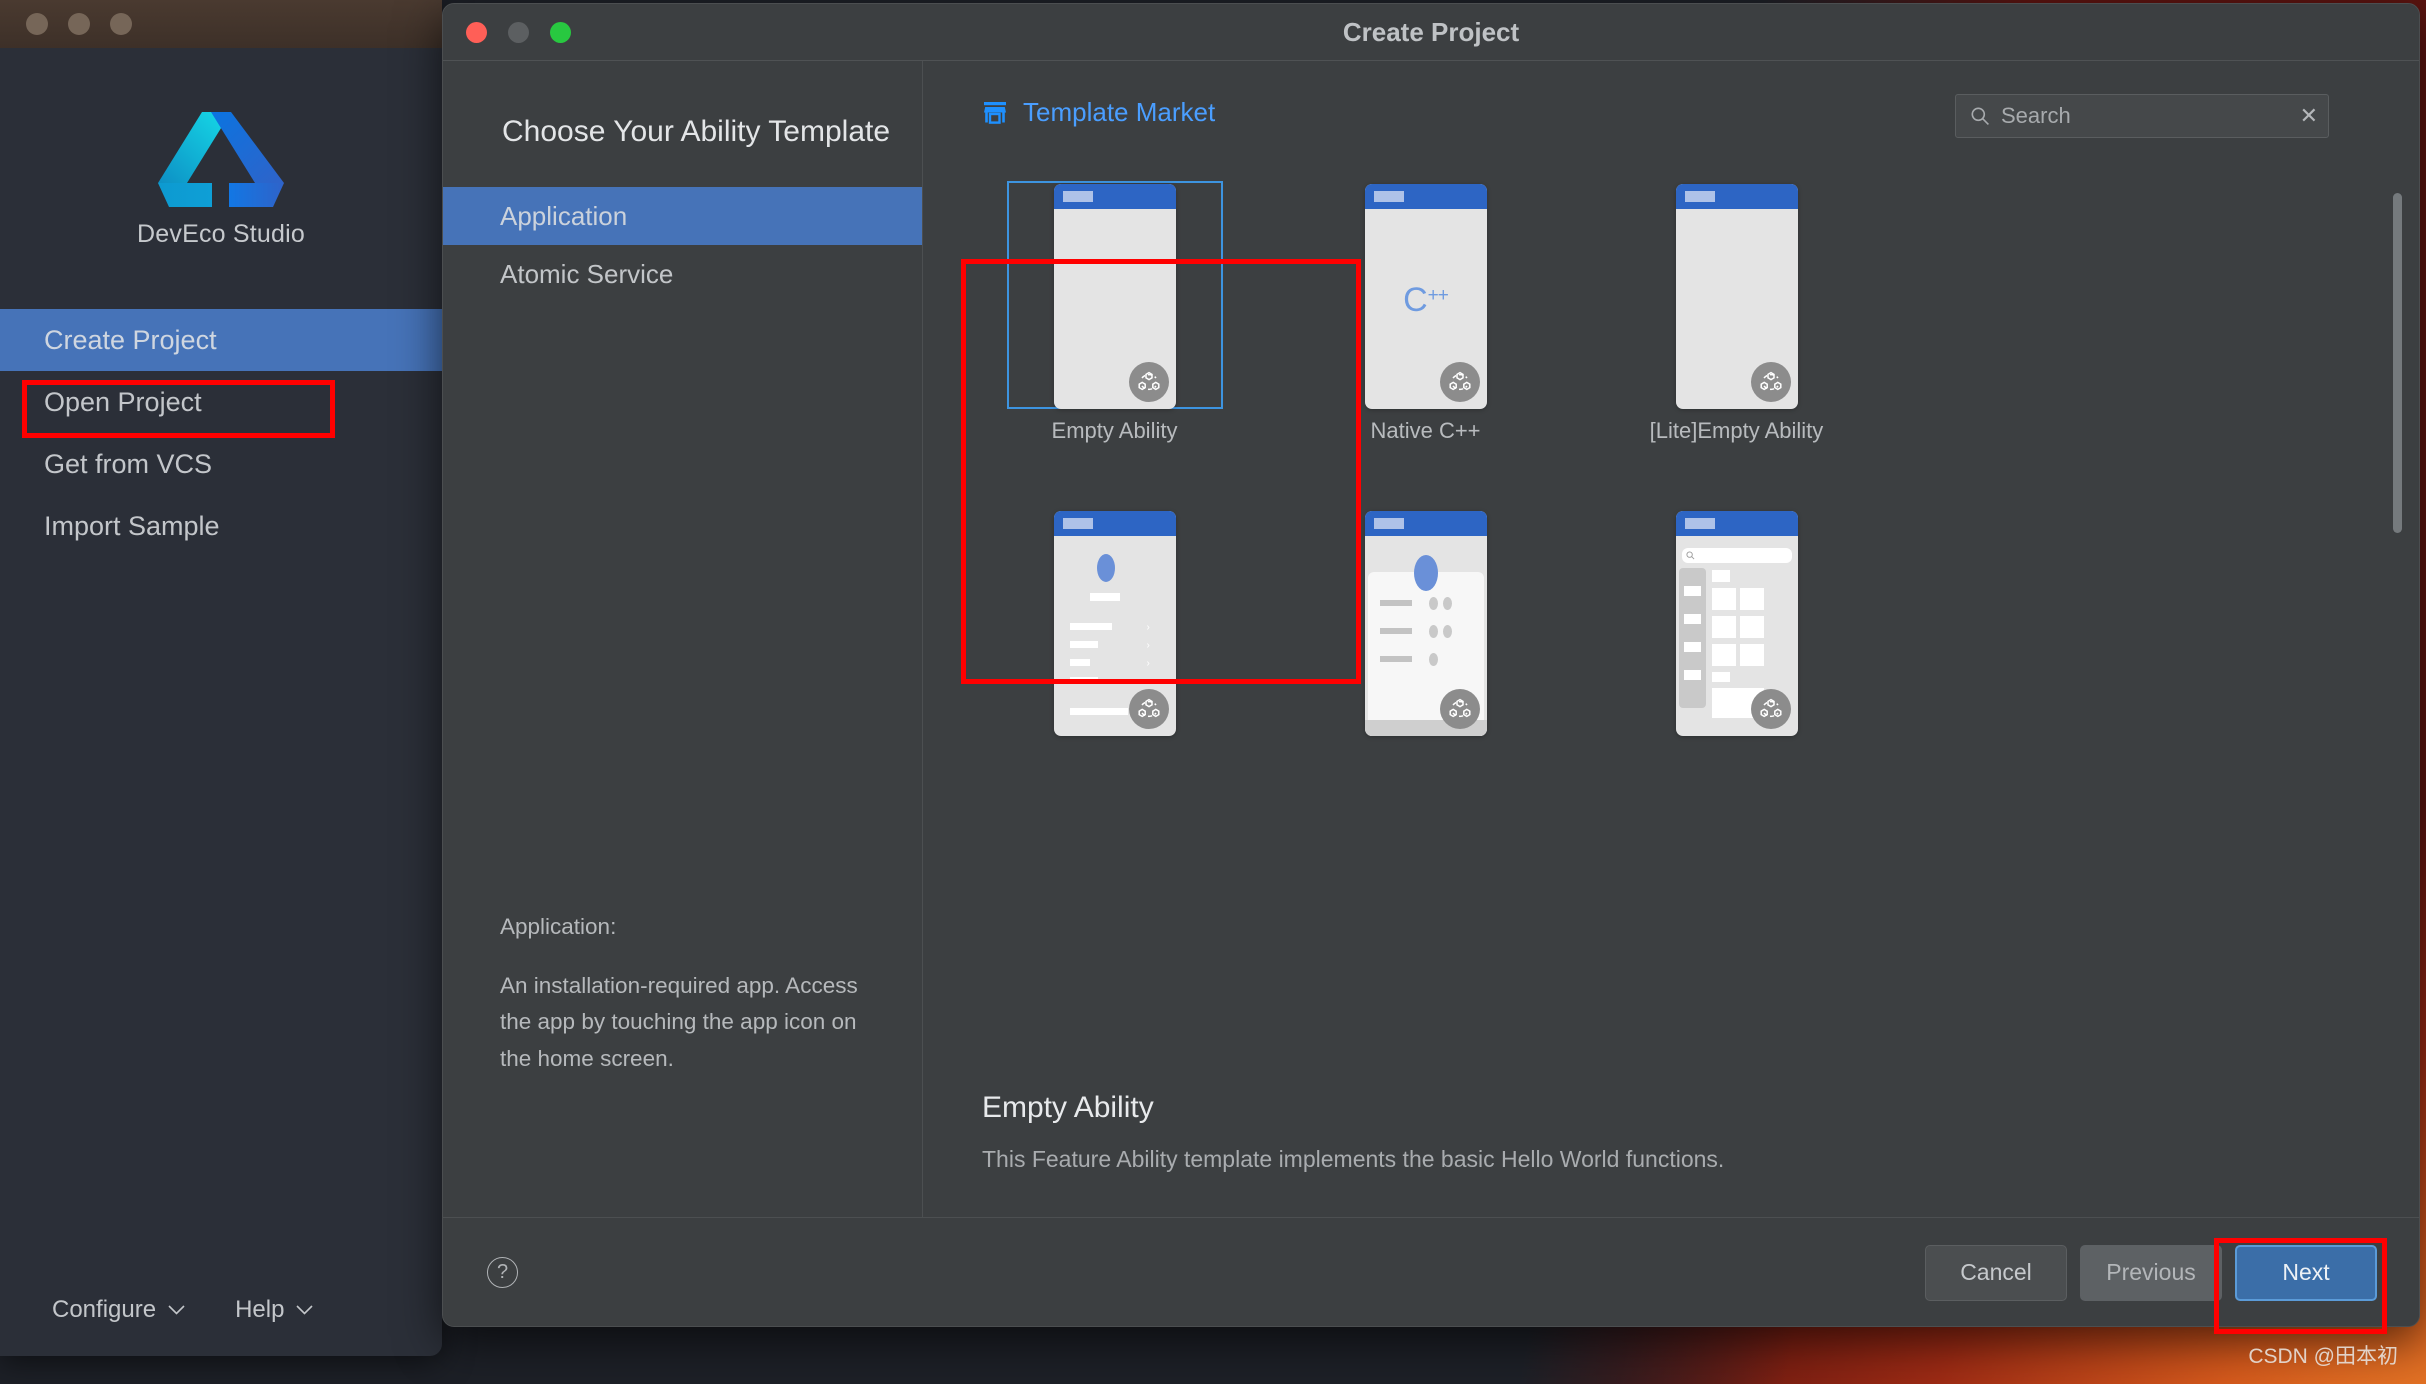  I want to click on help-icon: ?, so click(502, 1272).